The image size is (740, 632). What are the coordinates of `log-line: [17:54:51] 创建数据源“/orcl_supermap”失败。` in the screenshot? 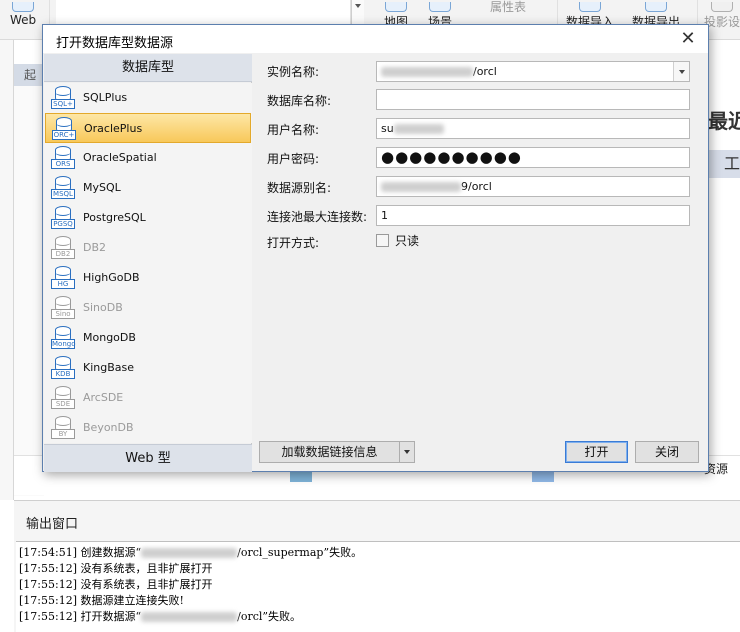 It's located at (191, 552).